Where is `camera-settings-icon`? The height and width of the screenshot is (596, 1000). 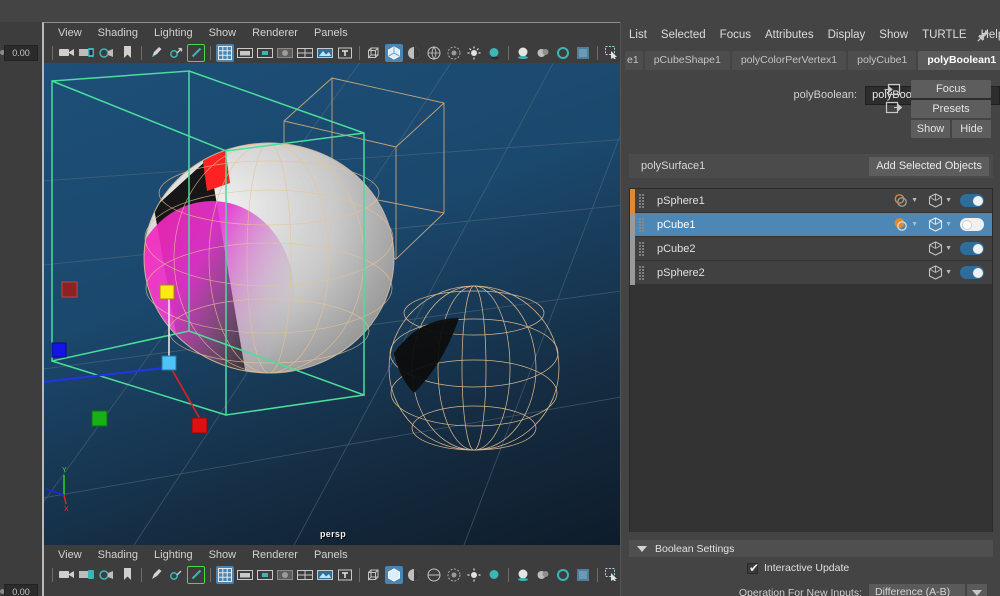 camera-settings-icon is located at coordinates (107, 53).